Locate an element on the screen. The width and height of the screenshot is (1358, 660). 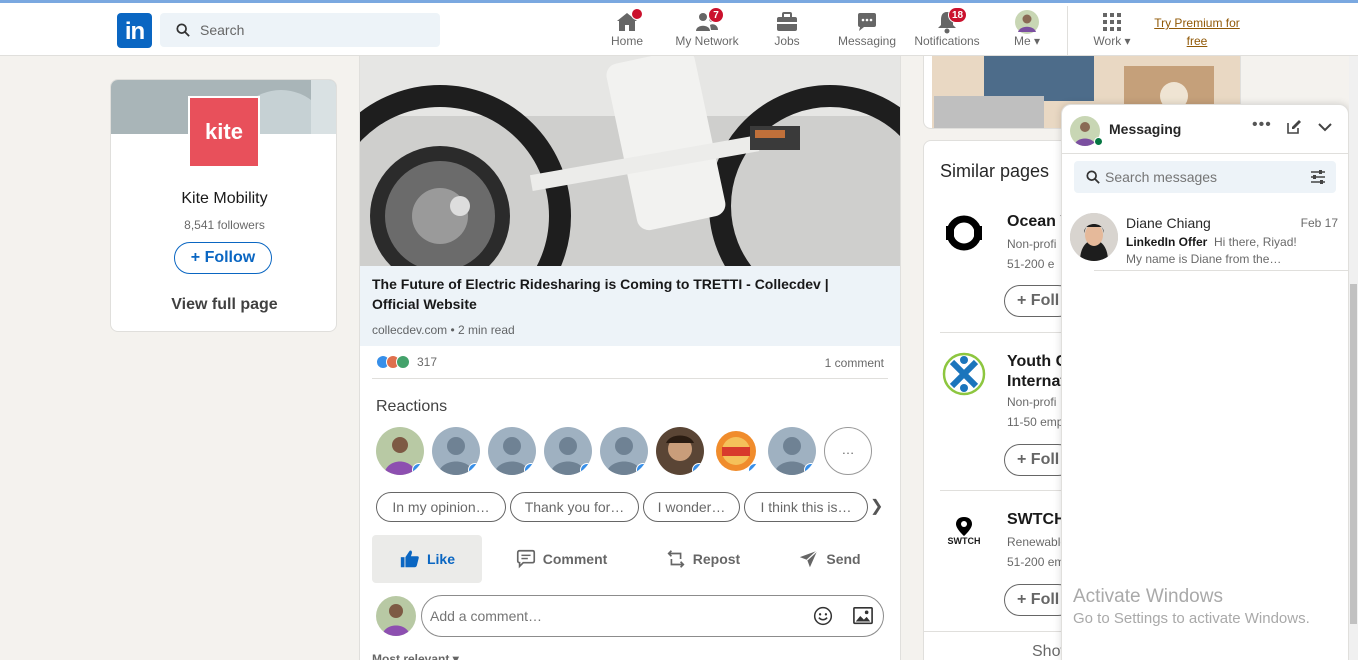
sort-label: Most relevant is located at coordinates (411, 656).